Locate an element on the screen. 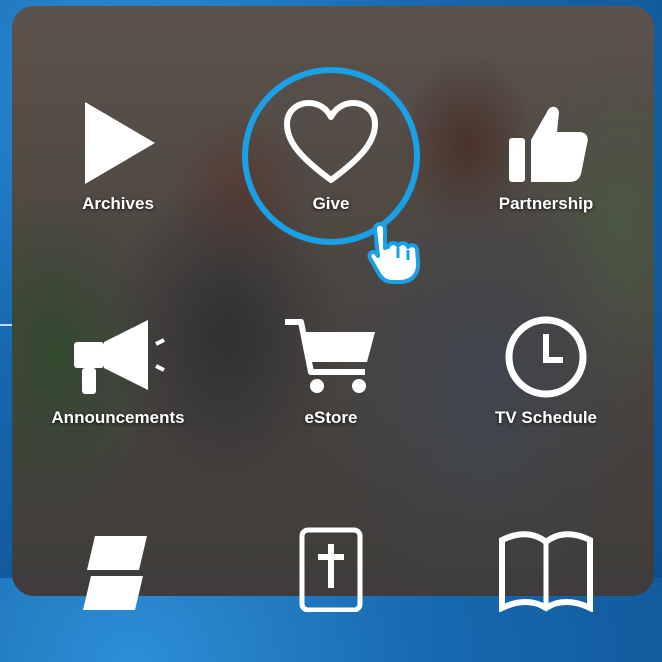  partnership-label: Partnership is located at coordinates (546, 203).